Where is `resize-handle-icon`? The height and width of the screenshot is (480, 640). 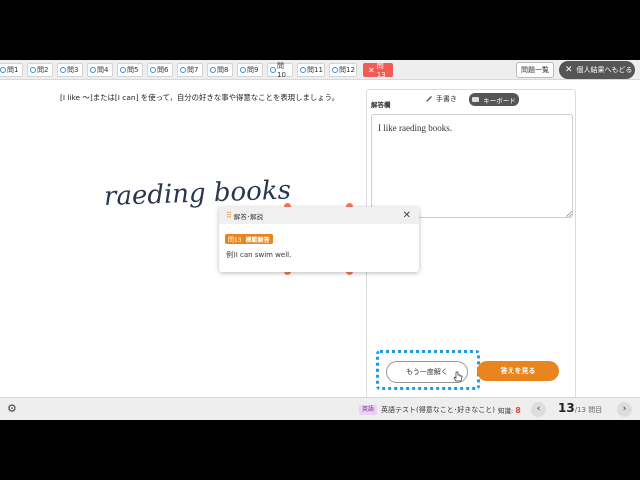
resize-handle-icon is located at coordinates (569, 214).